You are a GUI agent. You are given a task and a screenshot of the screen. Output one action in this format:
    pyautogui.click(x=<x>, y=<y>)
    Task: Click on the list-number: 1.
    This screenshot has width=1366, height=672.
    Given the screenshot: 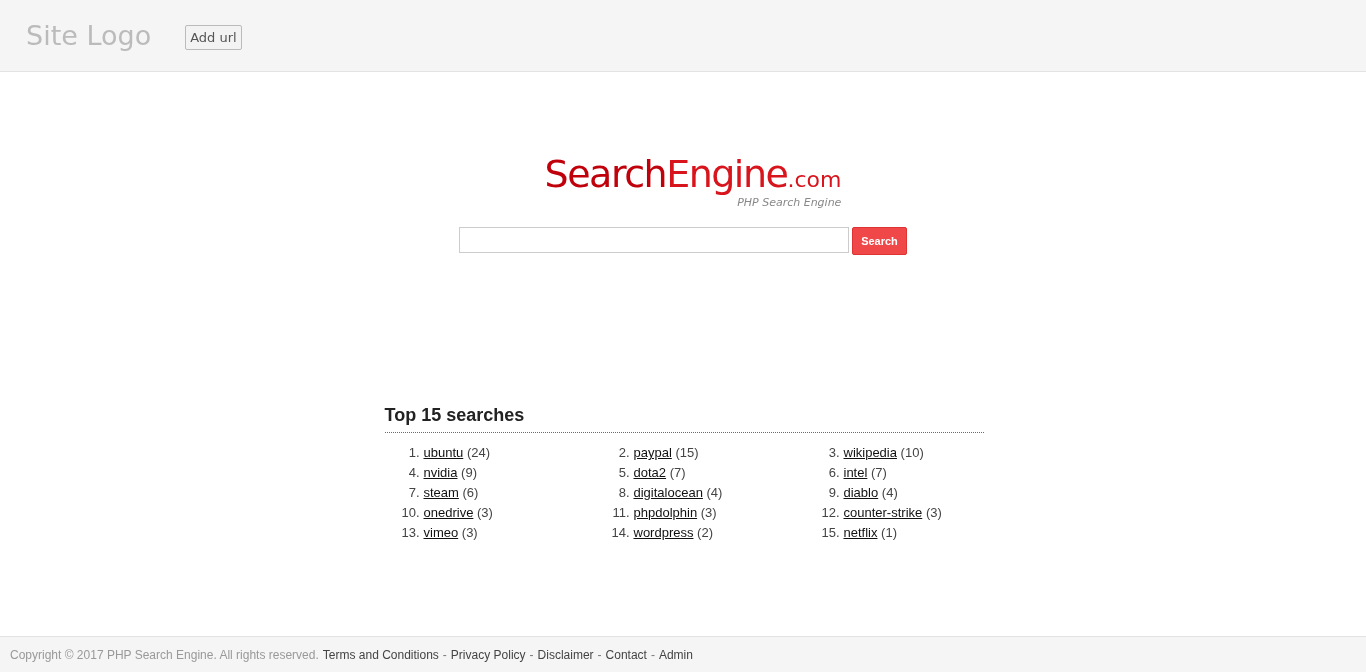 What is the action you would take?
    pyautogui.click(x=413, y=453)
    